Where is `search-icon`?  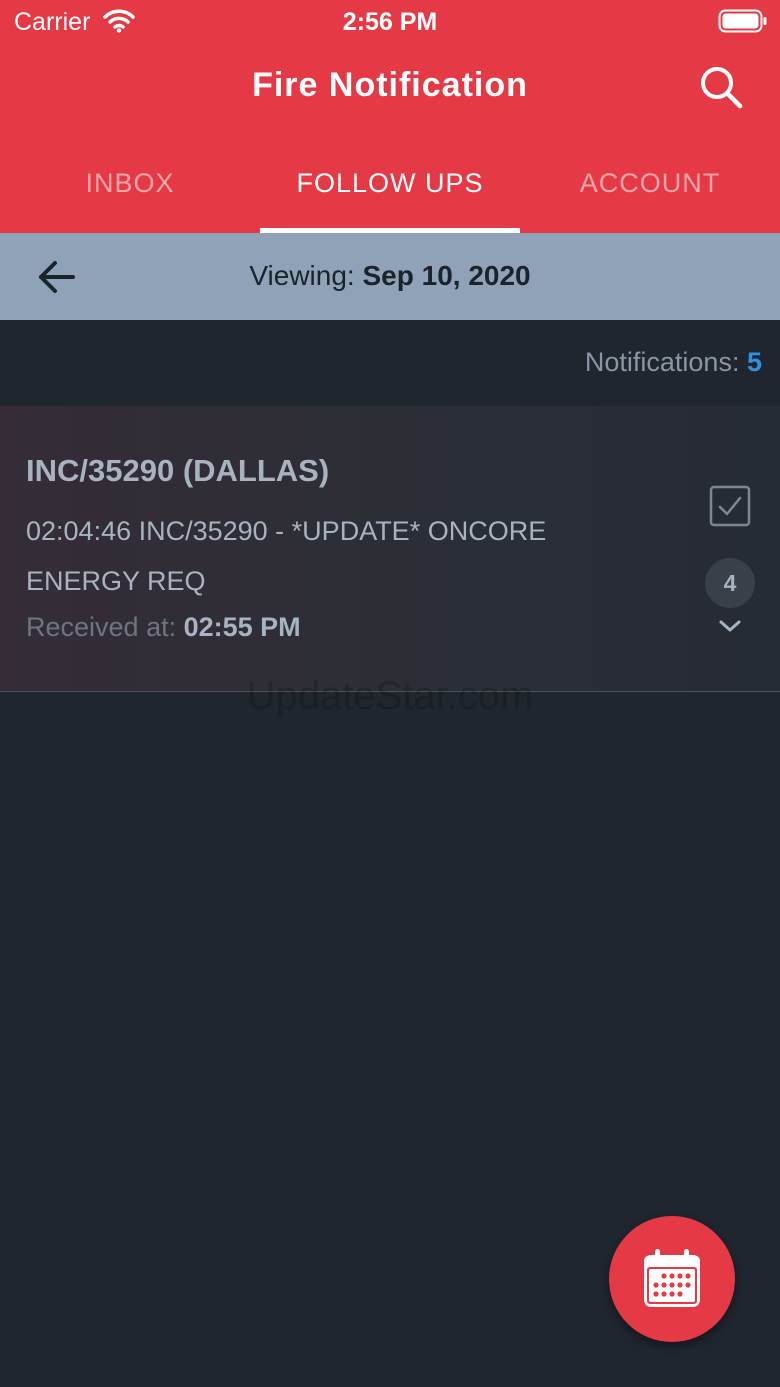 search-icon is located at coordinates (721, 87).